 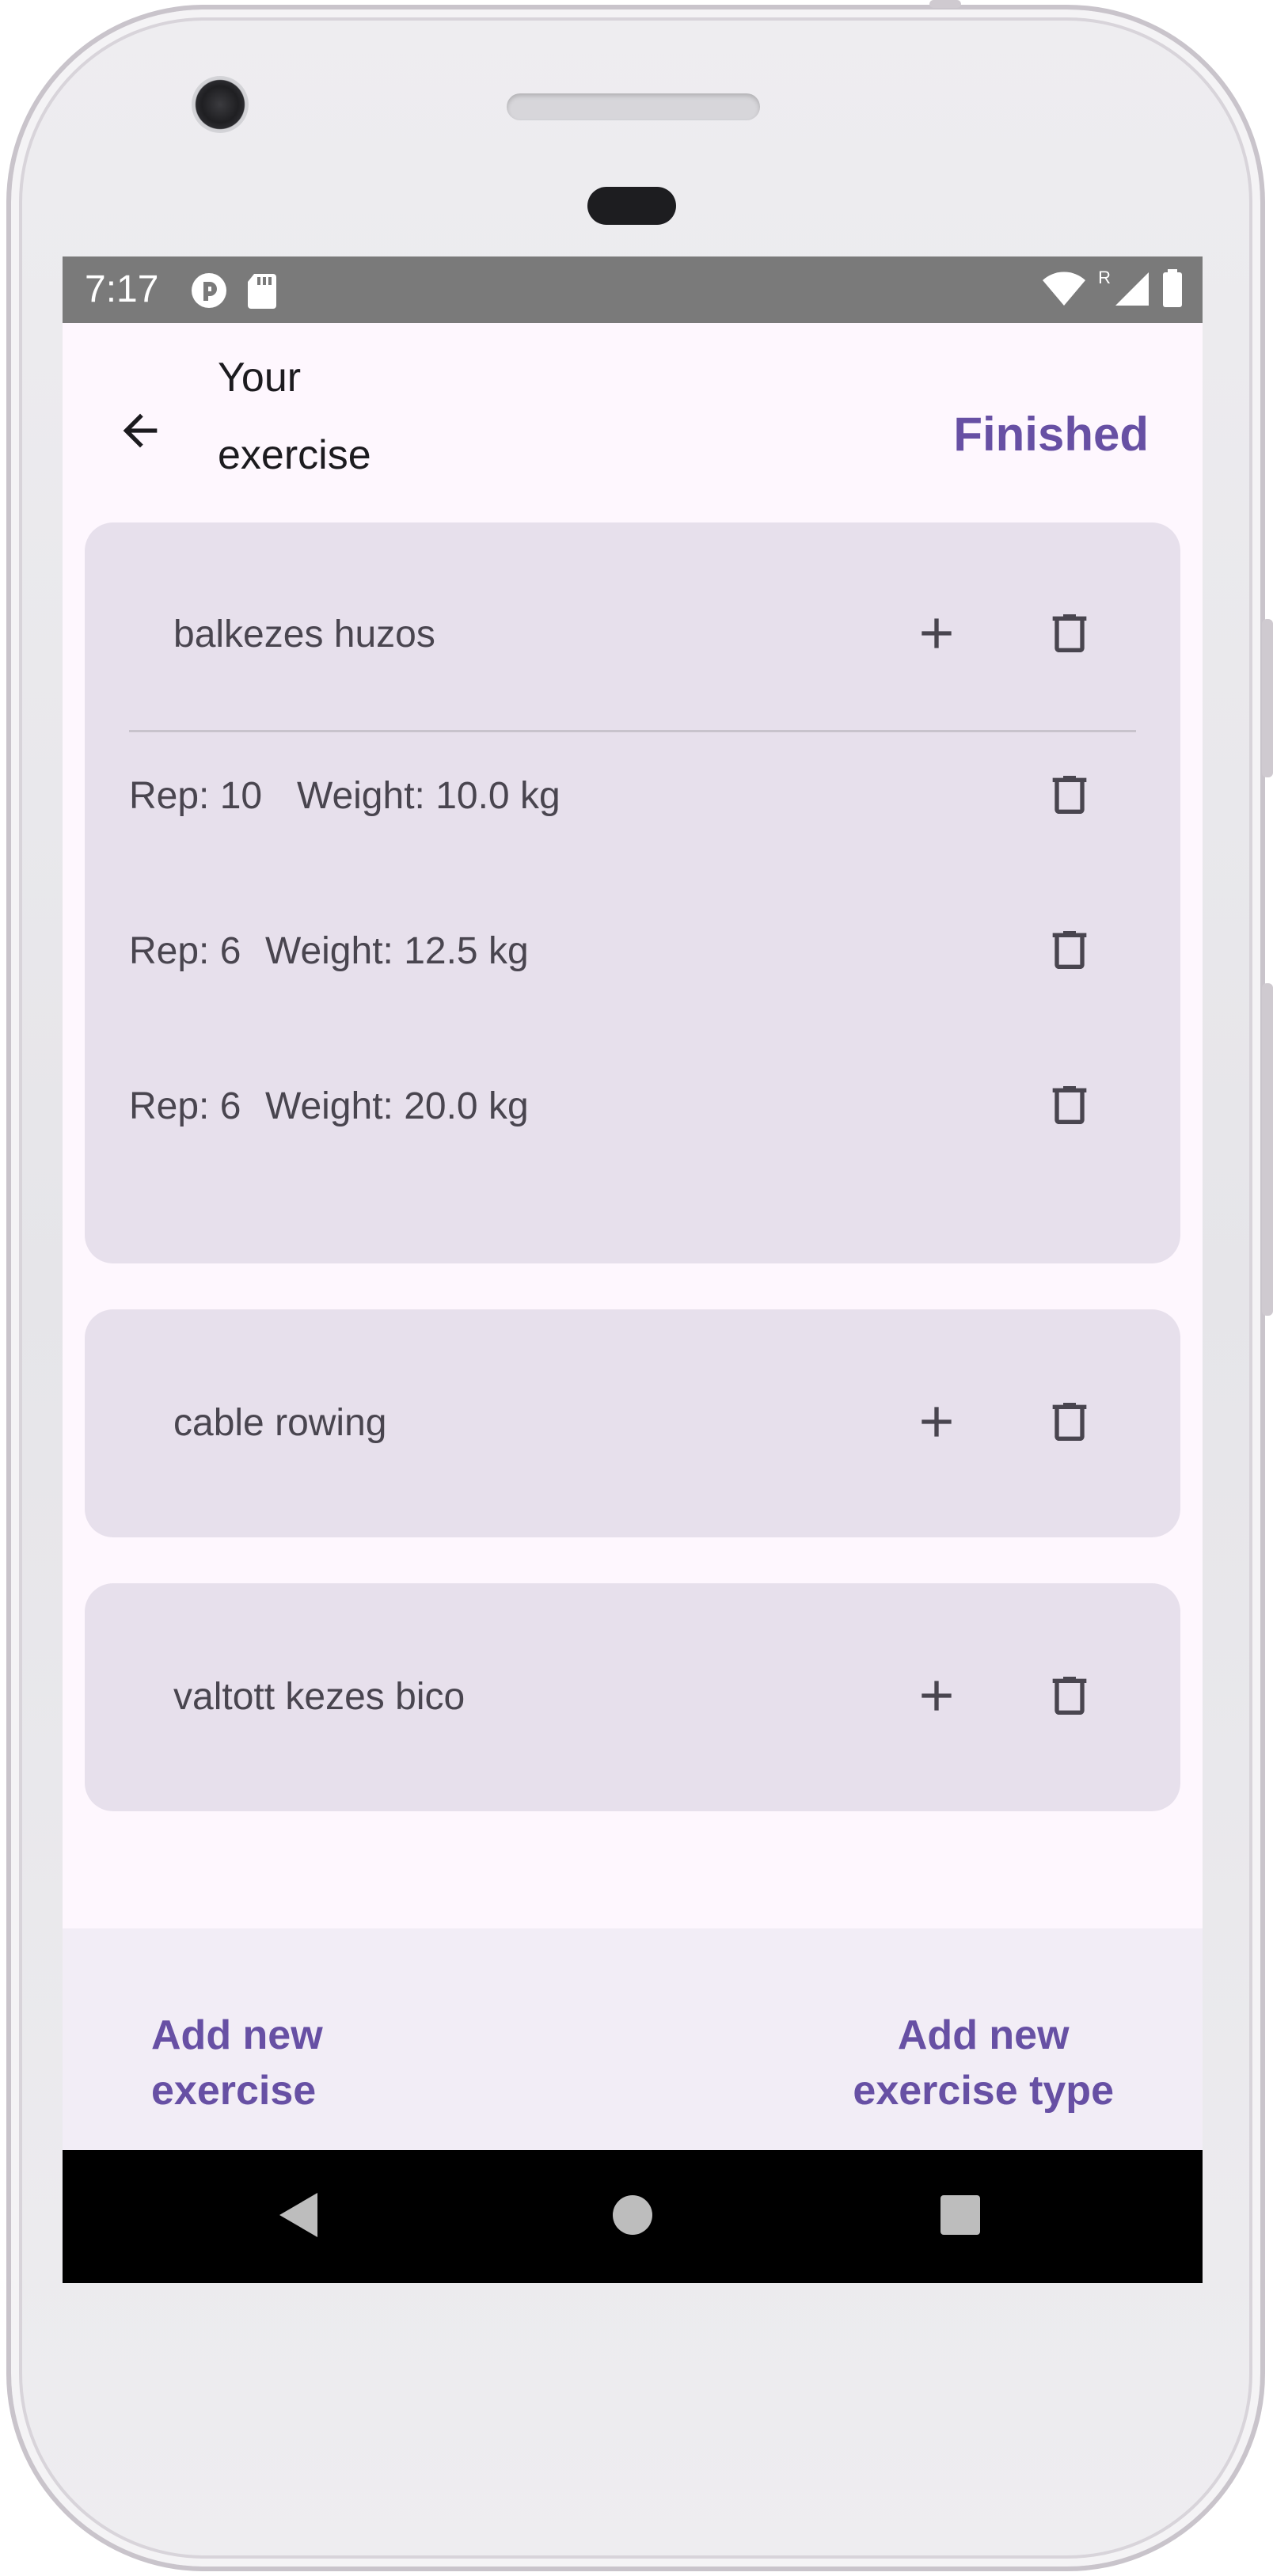 I want to click on back-triangle-icon, so click(x=298, y=2217).